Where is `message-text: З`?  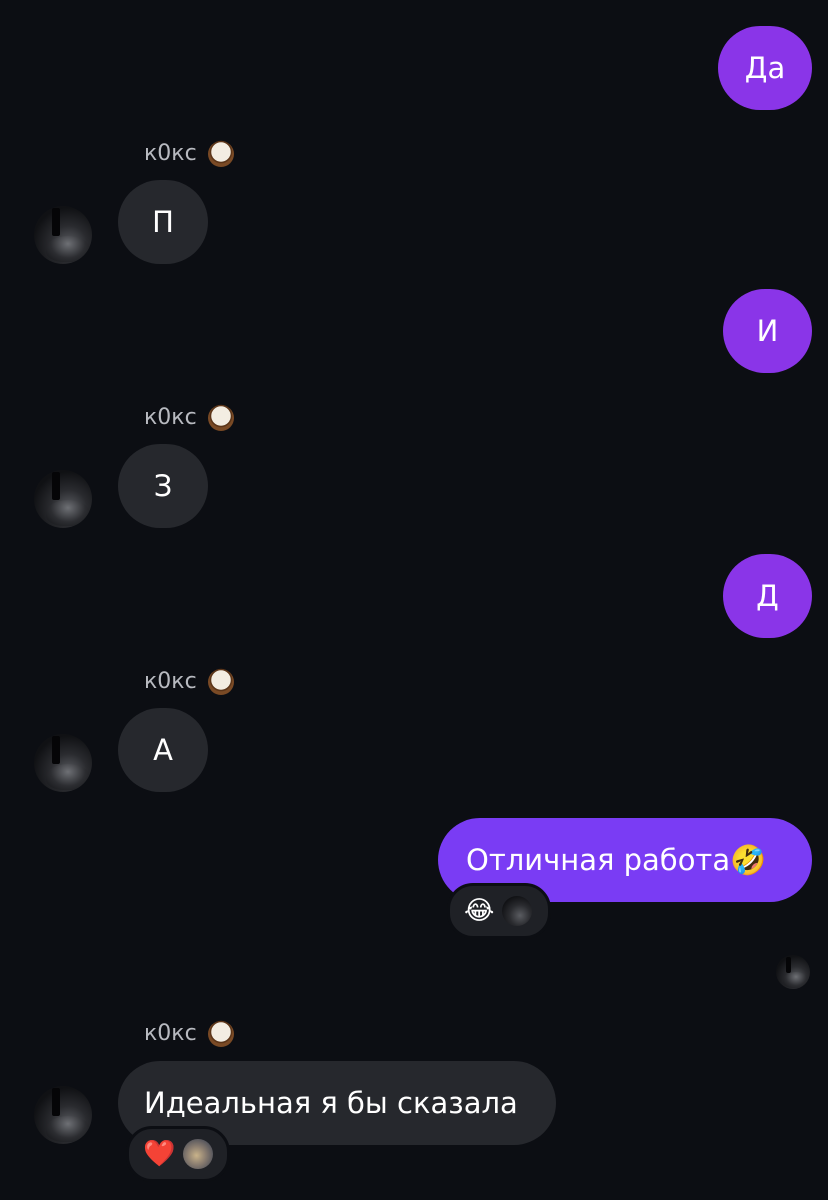 message-text: З is located at coordinates (163, 486).